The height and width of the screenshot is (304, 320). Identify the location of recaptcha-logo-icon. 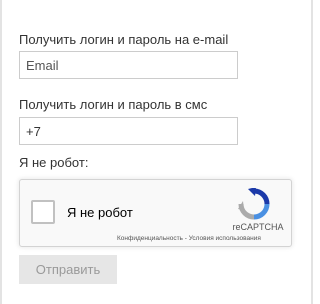
(254, 204).